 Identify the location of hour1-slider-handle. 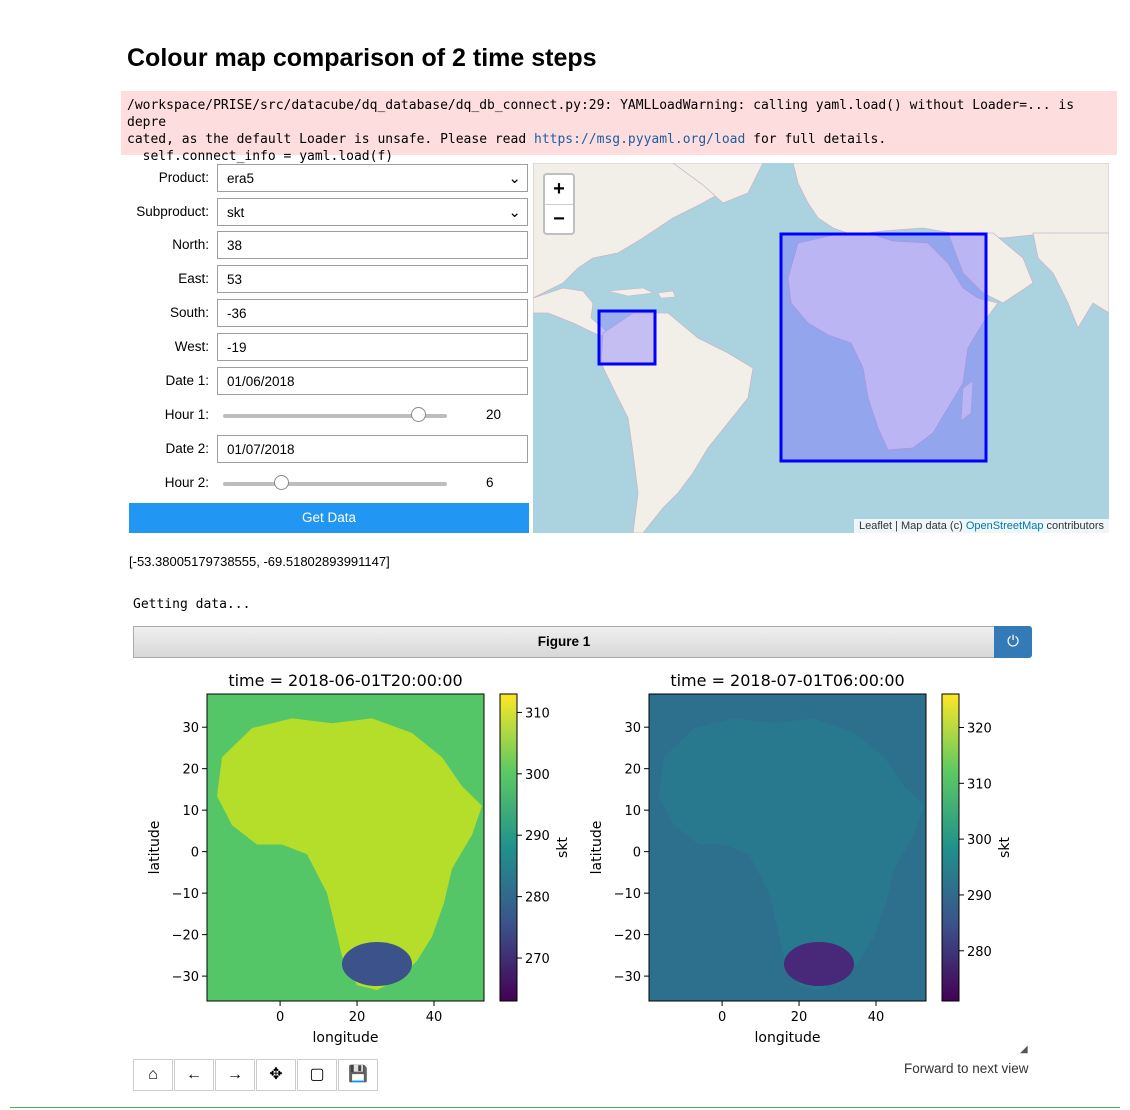
(418, 414).